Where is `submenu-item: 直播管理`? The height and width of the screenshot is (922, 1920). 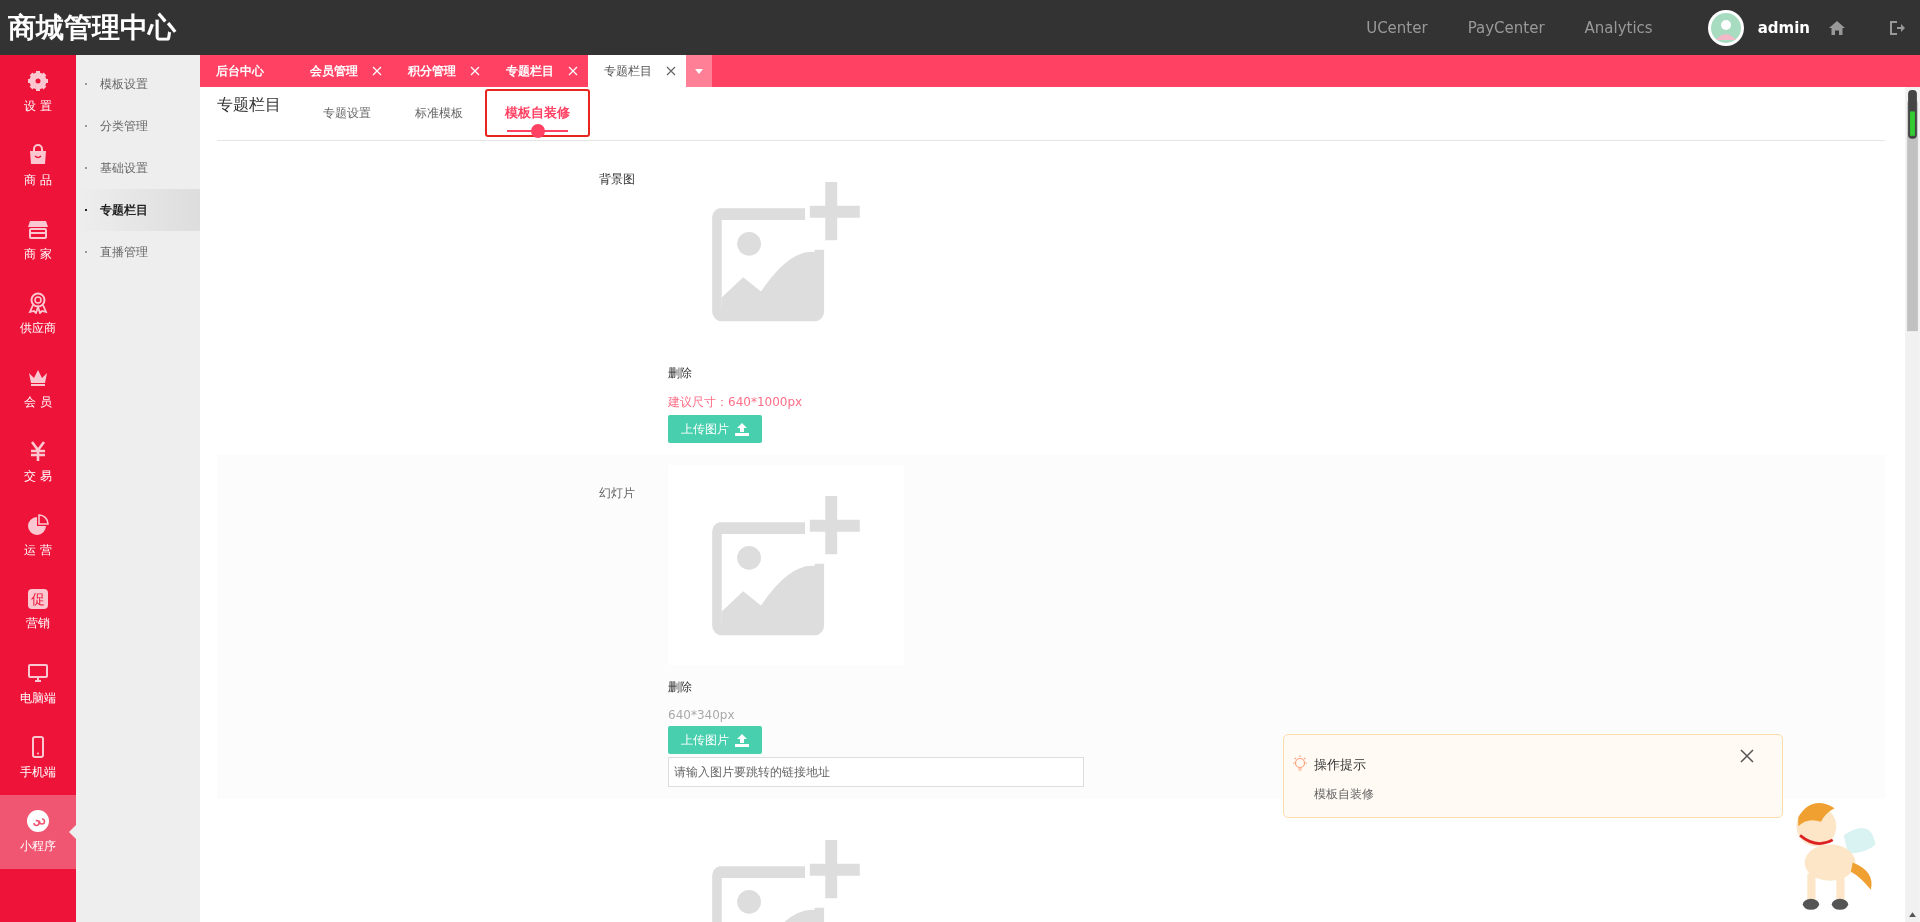
submenu-item: 直播管理 is located at coordinates (138, 252).